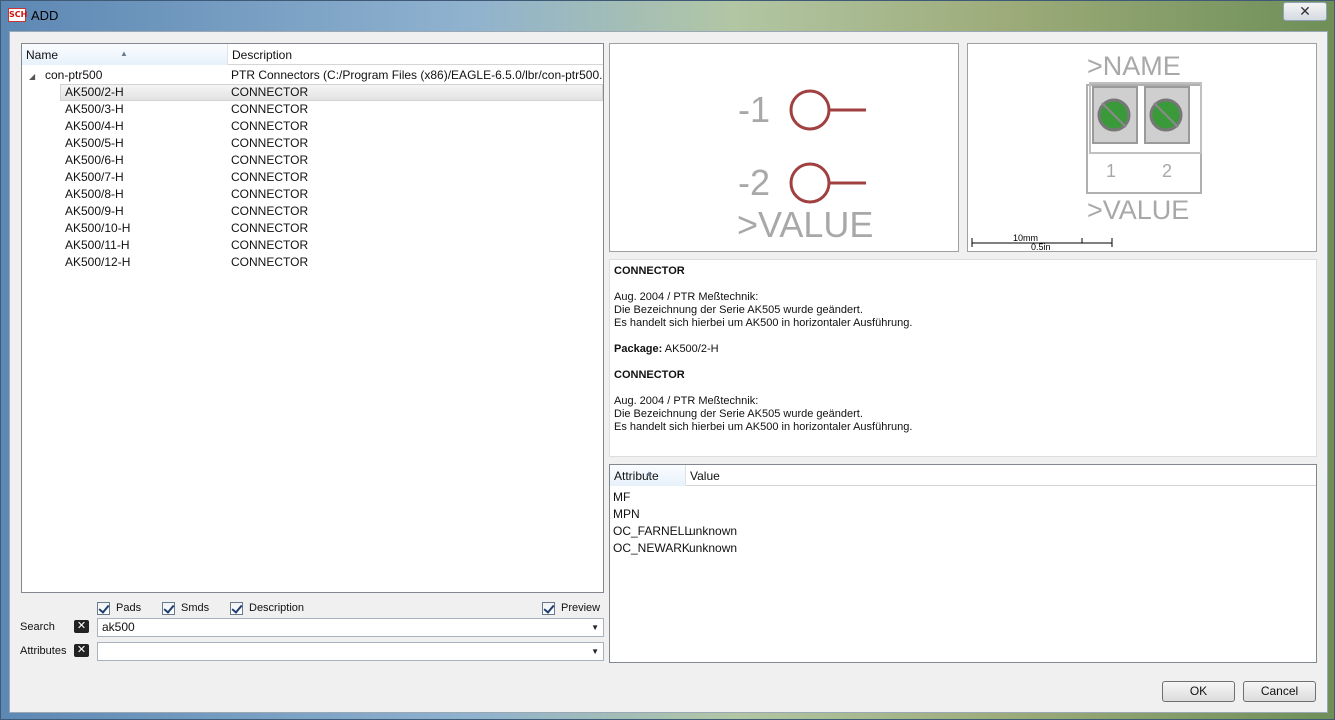 This screenshot has width=1335, height=720. I want to click on attribute-row: OC_NEWARK unknown, so click(963, 548).